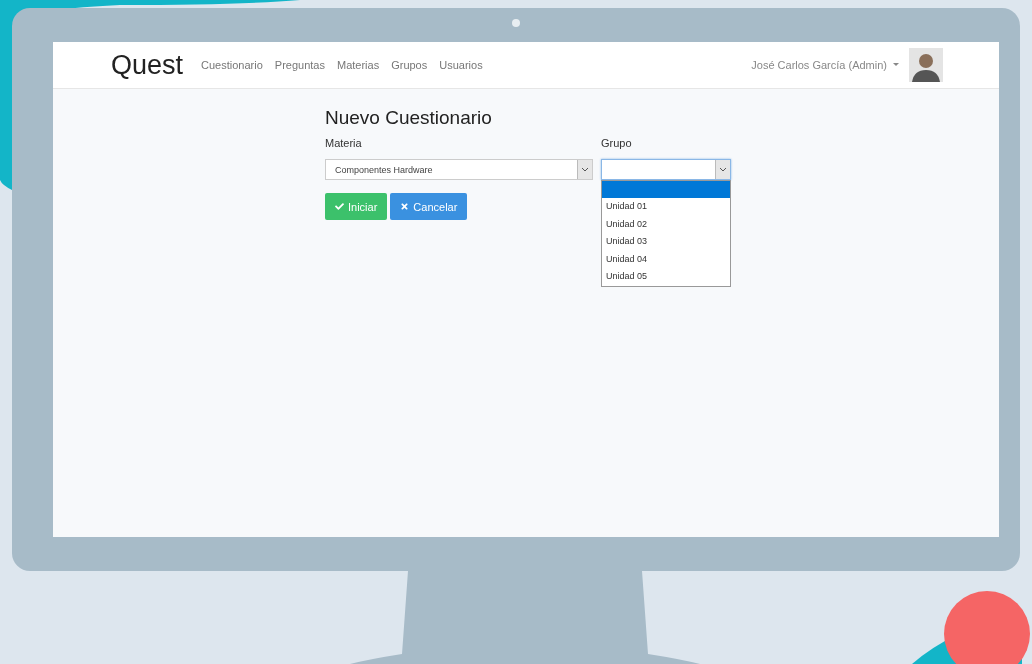 Image resolution: width=1032 pixels, height=664 pixels. I want to click on select-field: Componentes Hardware, so click(459, 169).